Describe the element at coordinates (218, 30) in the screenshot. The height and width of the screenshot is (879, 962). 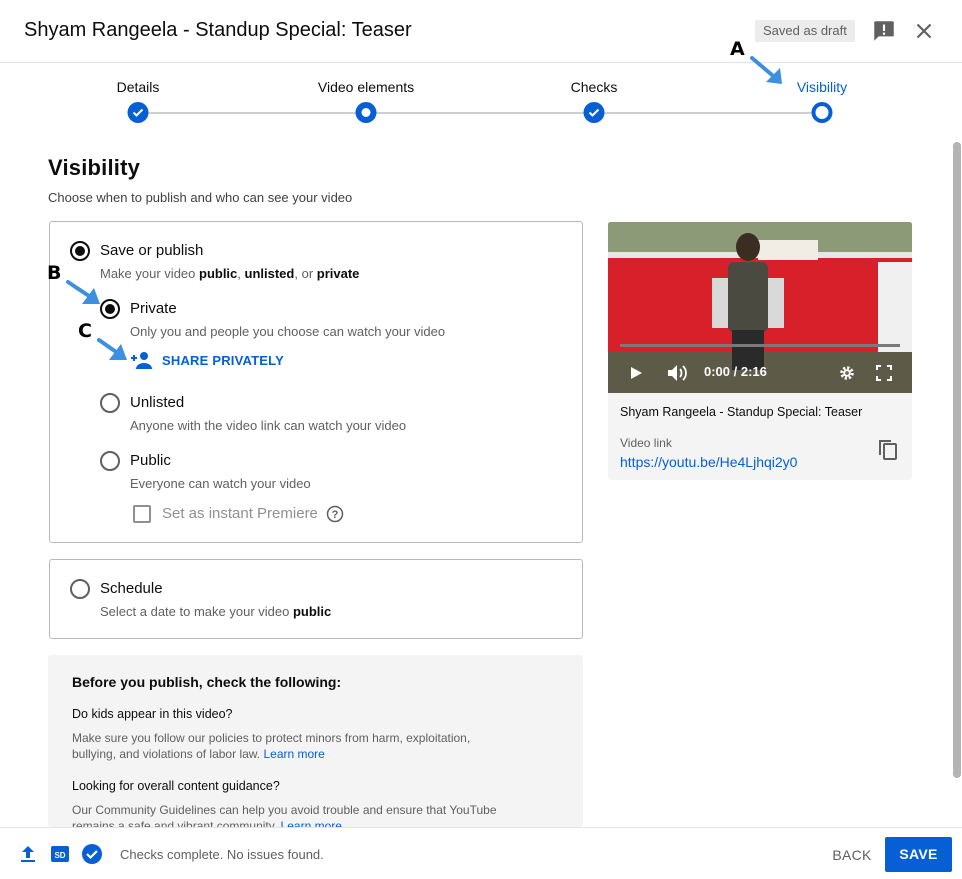
I see `dialog-title: Shyam Rangeela - Standup Special: Teaser` at that location.